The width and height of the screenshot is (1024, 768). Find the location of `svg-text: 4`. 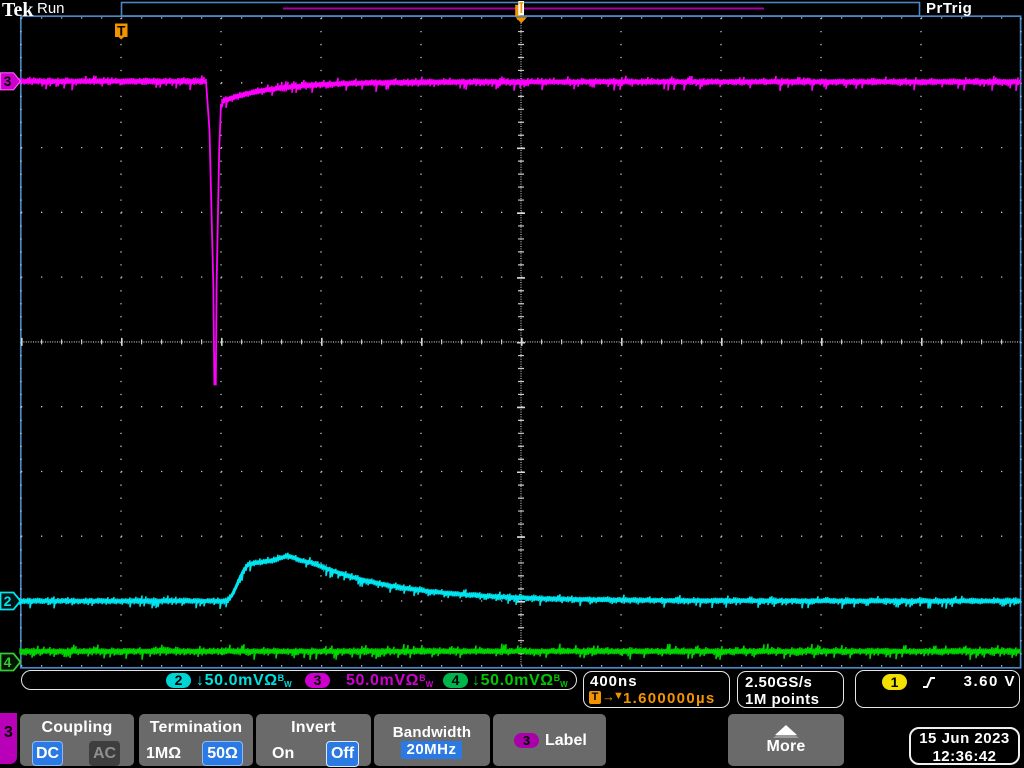

svg-text: 4 is located at coordinates (8, 662).